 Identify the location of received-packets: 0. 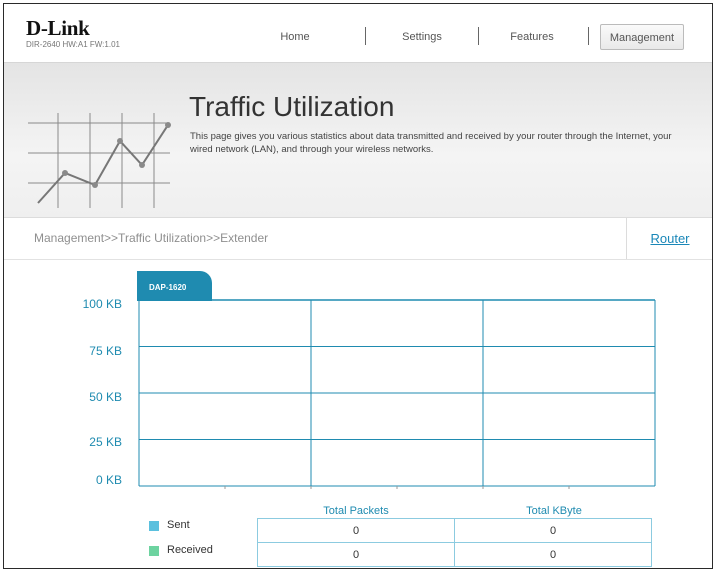
(356, 554).